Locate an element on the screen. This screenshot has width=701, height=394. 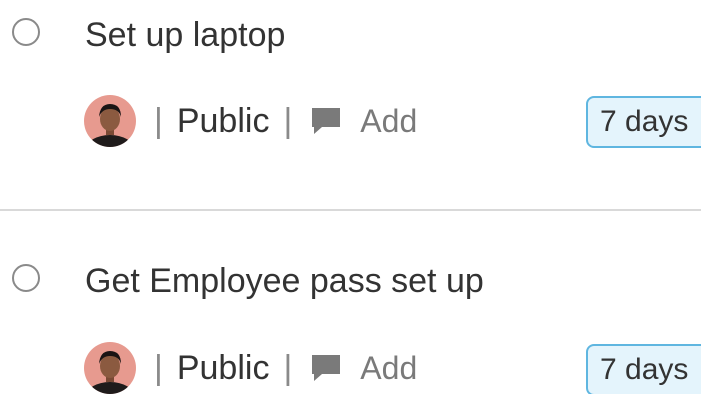
task-title: Set up laptop is located at coordinates (185, 35).